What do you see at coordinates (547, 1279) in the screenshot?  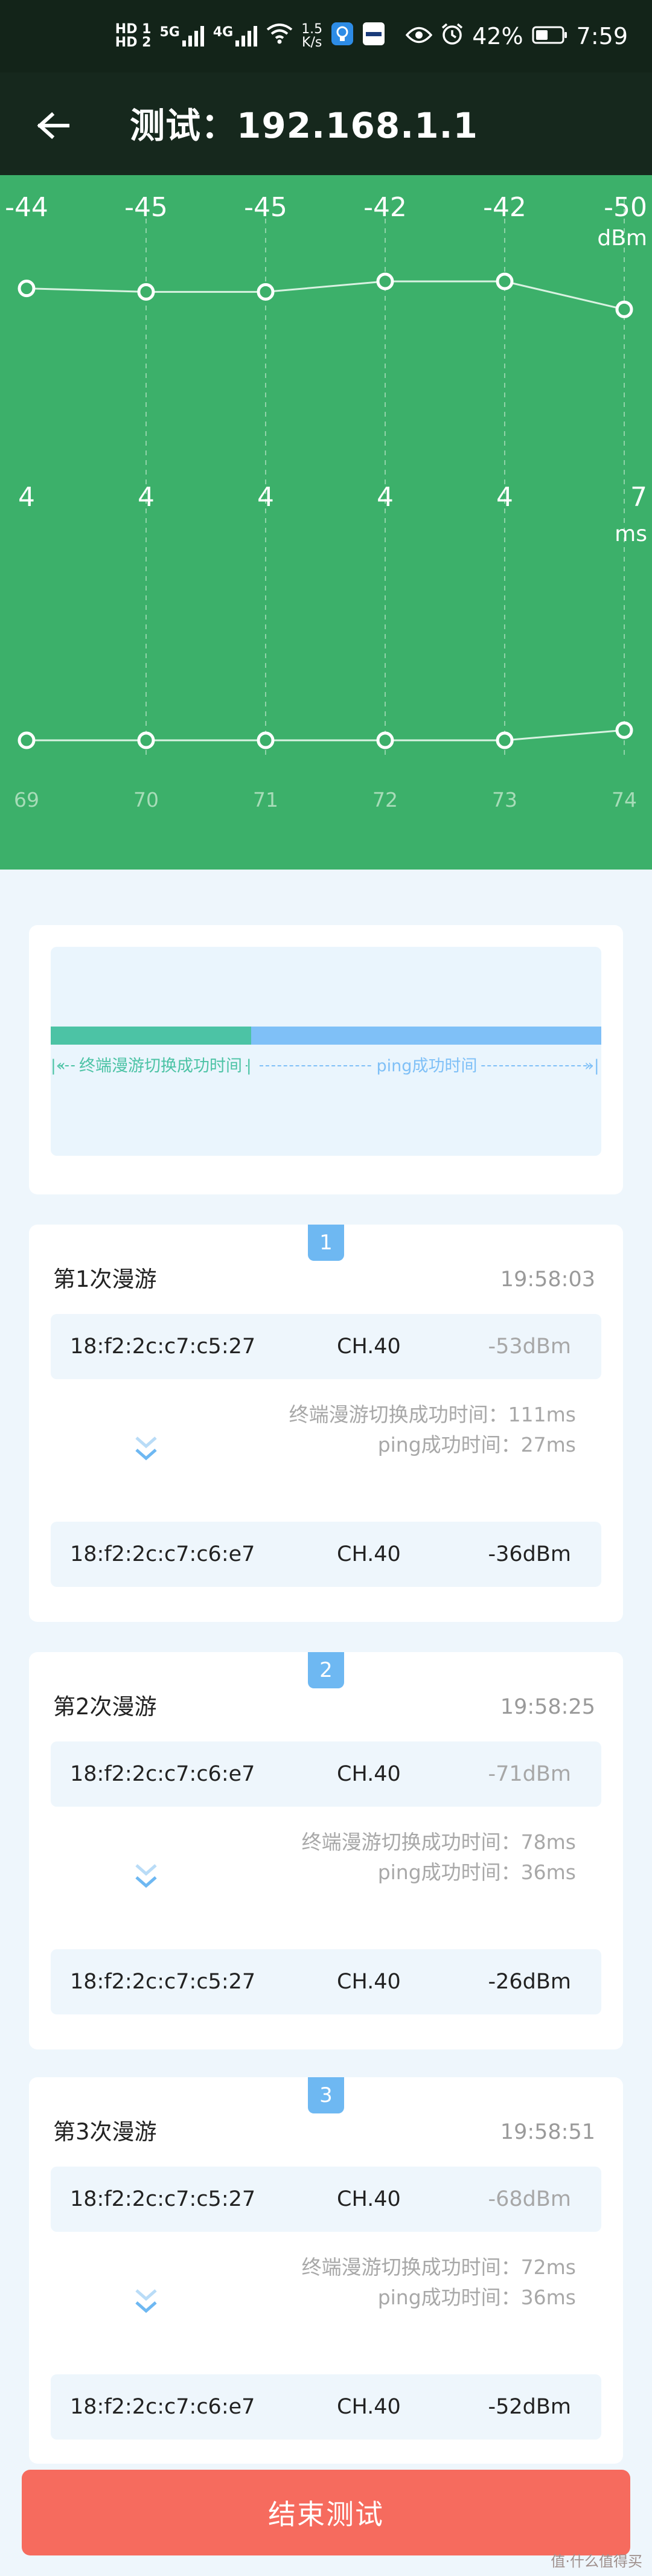 I see `roam-timestamp: 19:58:03` at bounding box center [547, 1279].